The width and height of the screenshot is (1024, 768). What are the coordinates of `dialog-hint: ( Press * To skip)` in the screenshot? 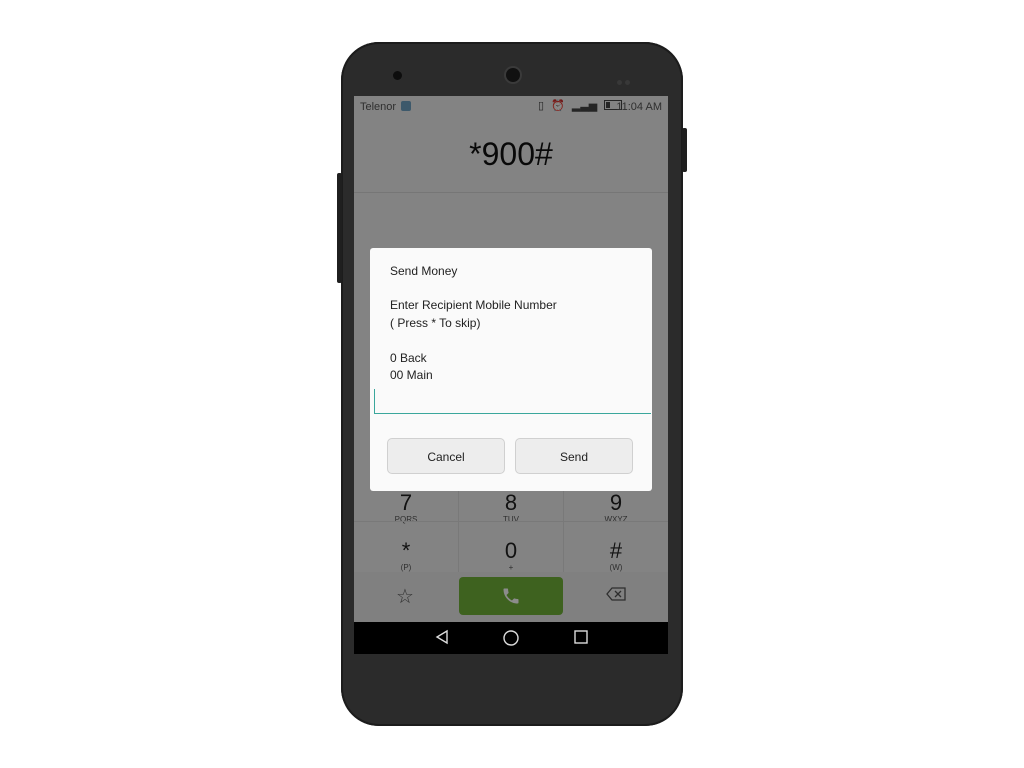 It's located at (435, 323).